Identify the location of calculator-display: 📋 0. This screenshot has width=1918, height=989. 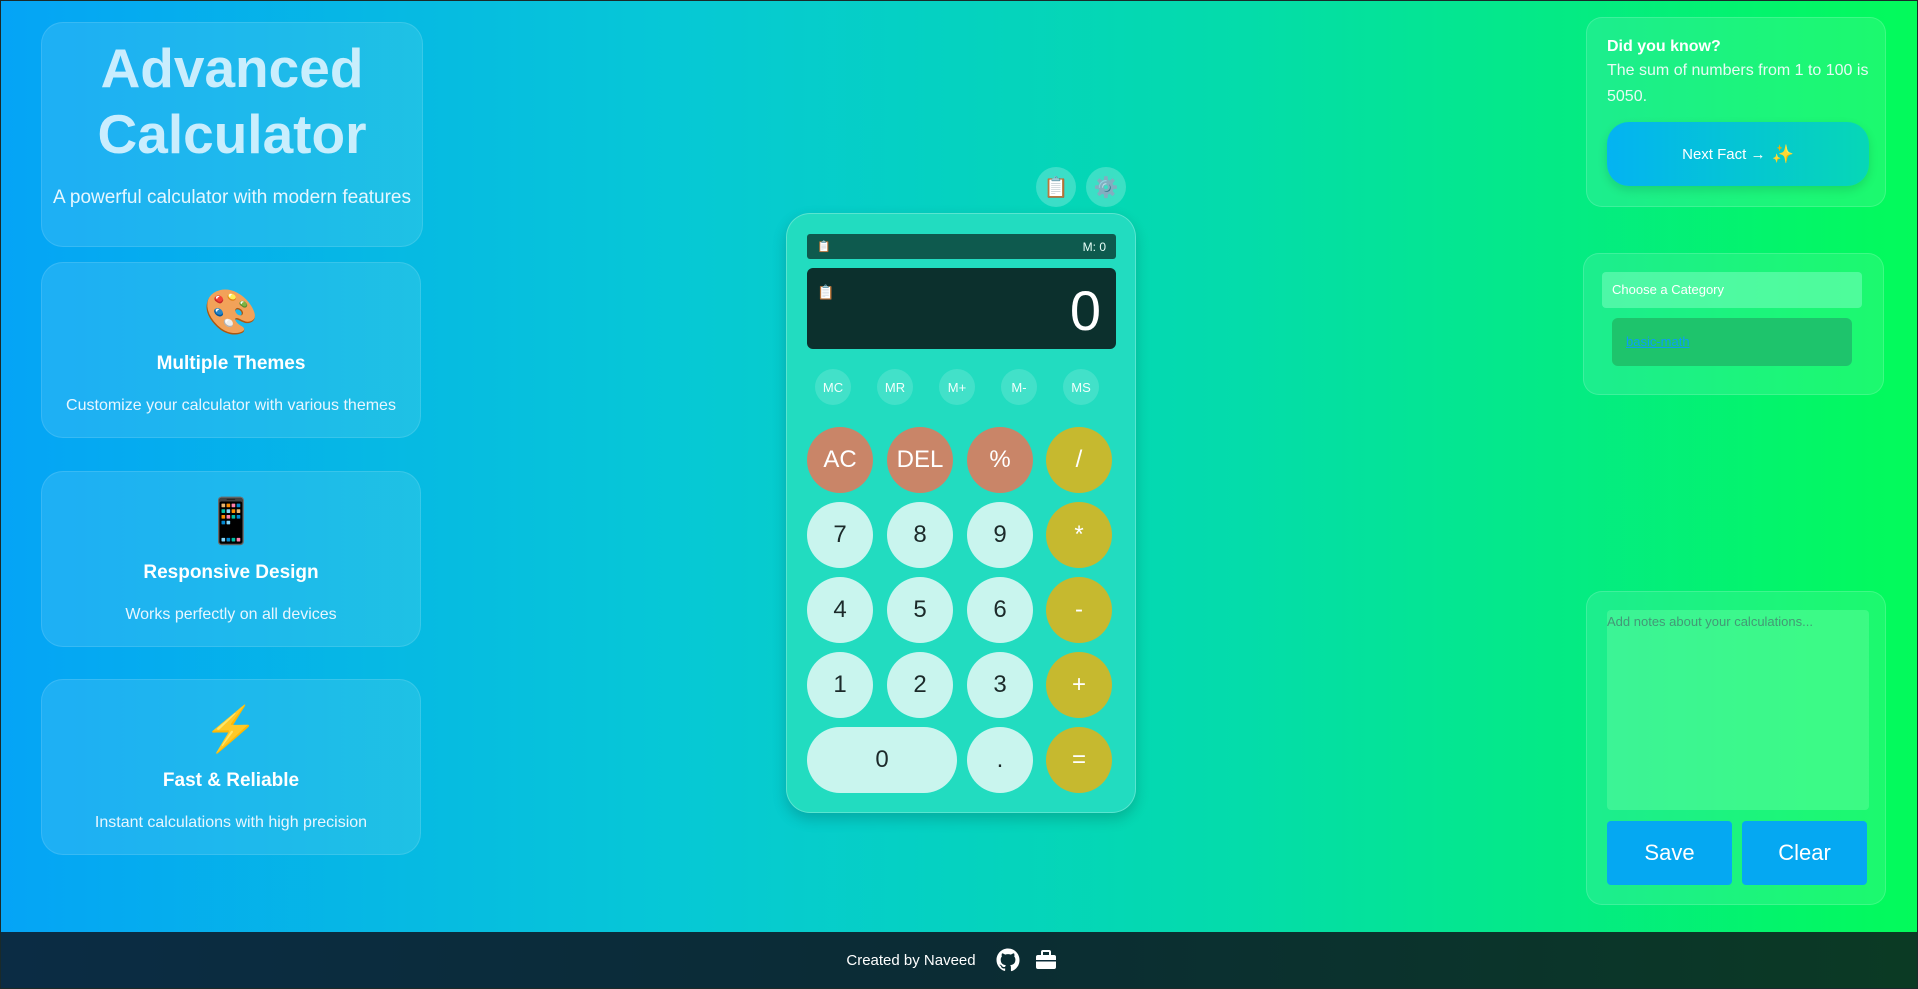
(961, 308).